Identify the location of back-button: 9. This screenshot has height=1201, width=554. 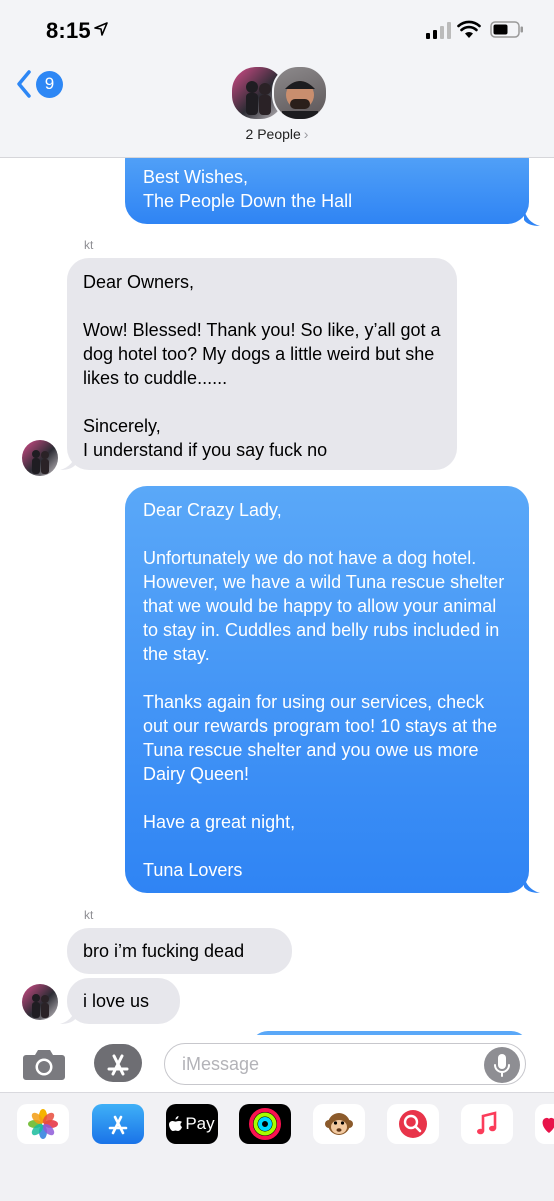
(39, 84).